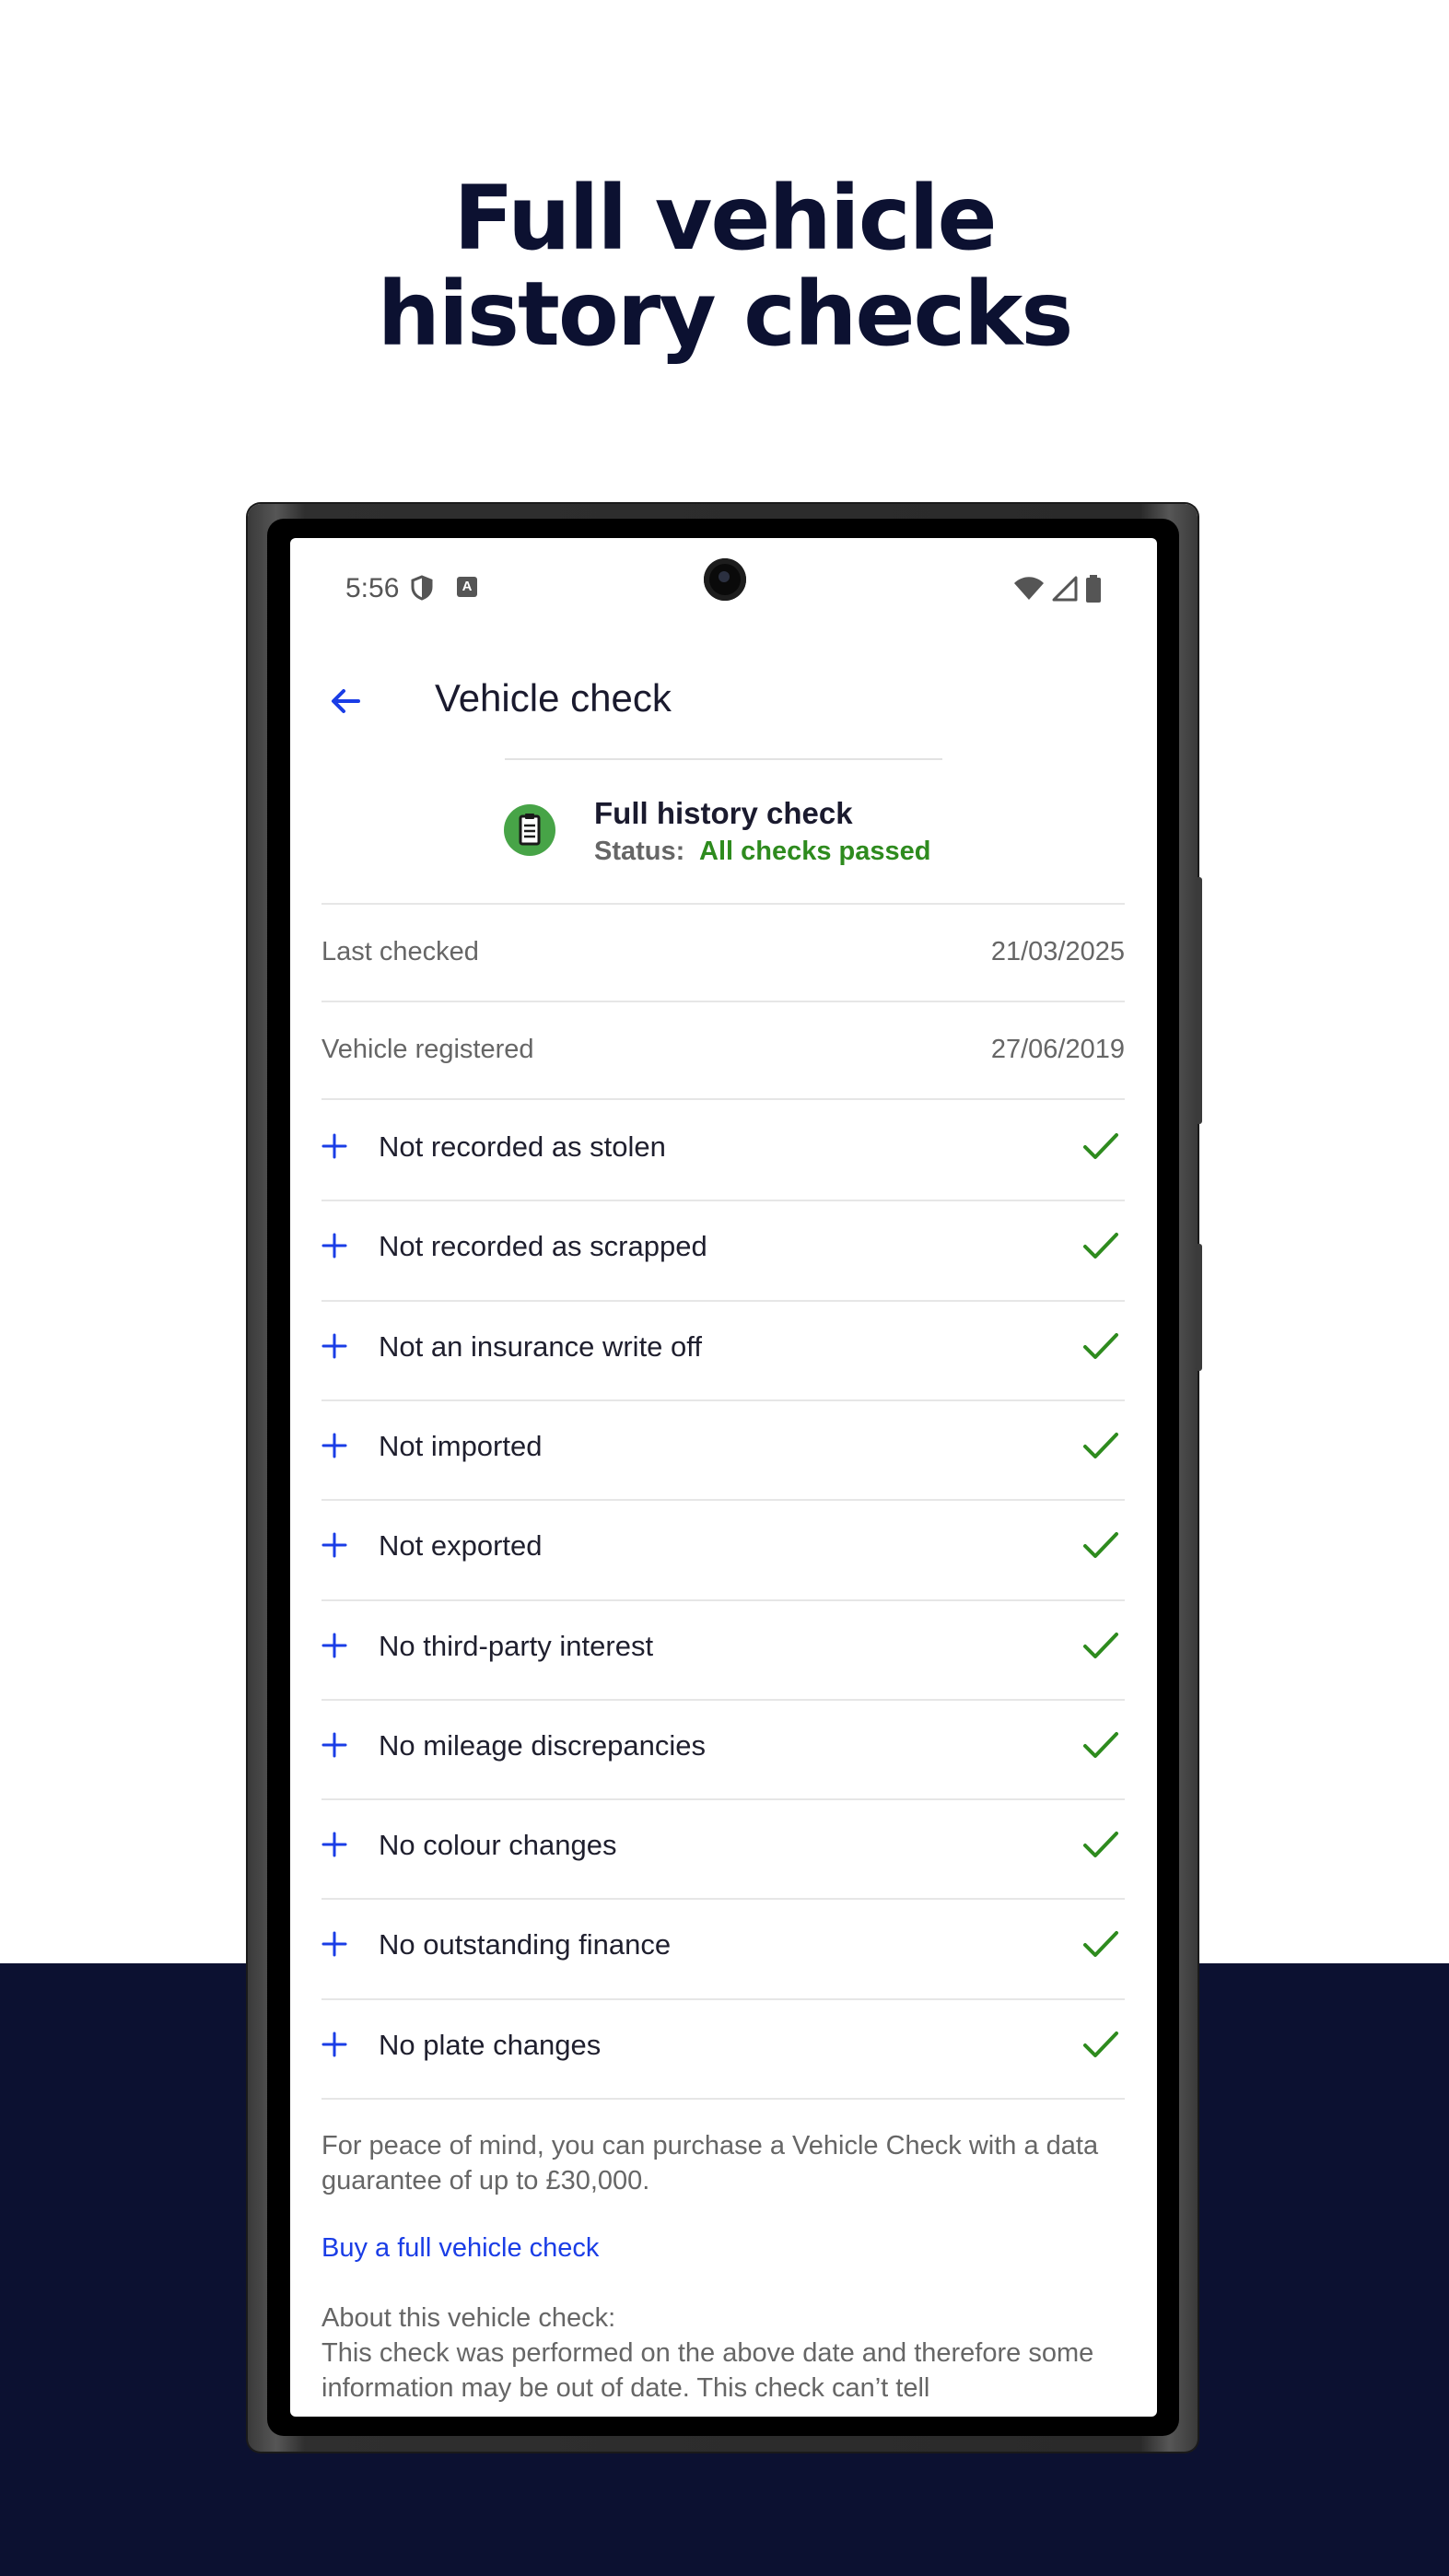 Image resolution: width=1449 pixels, height=2576 pixels. What do you see at coordinates (726, 314) in the screenshot?
I see `headline-line-2: history checks` at bounding box center [726, 314].